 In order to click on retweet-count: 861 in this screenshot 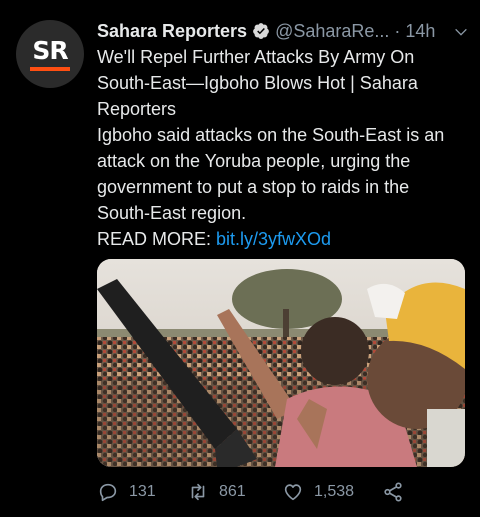, I will do `click(232, 491)`.